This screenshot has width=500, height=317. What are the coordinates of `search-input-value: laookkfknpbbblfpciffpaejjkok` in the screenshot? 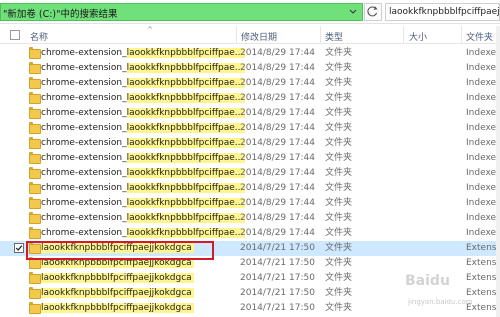 It's located at (444, 12).